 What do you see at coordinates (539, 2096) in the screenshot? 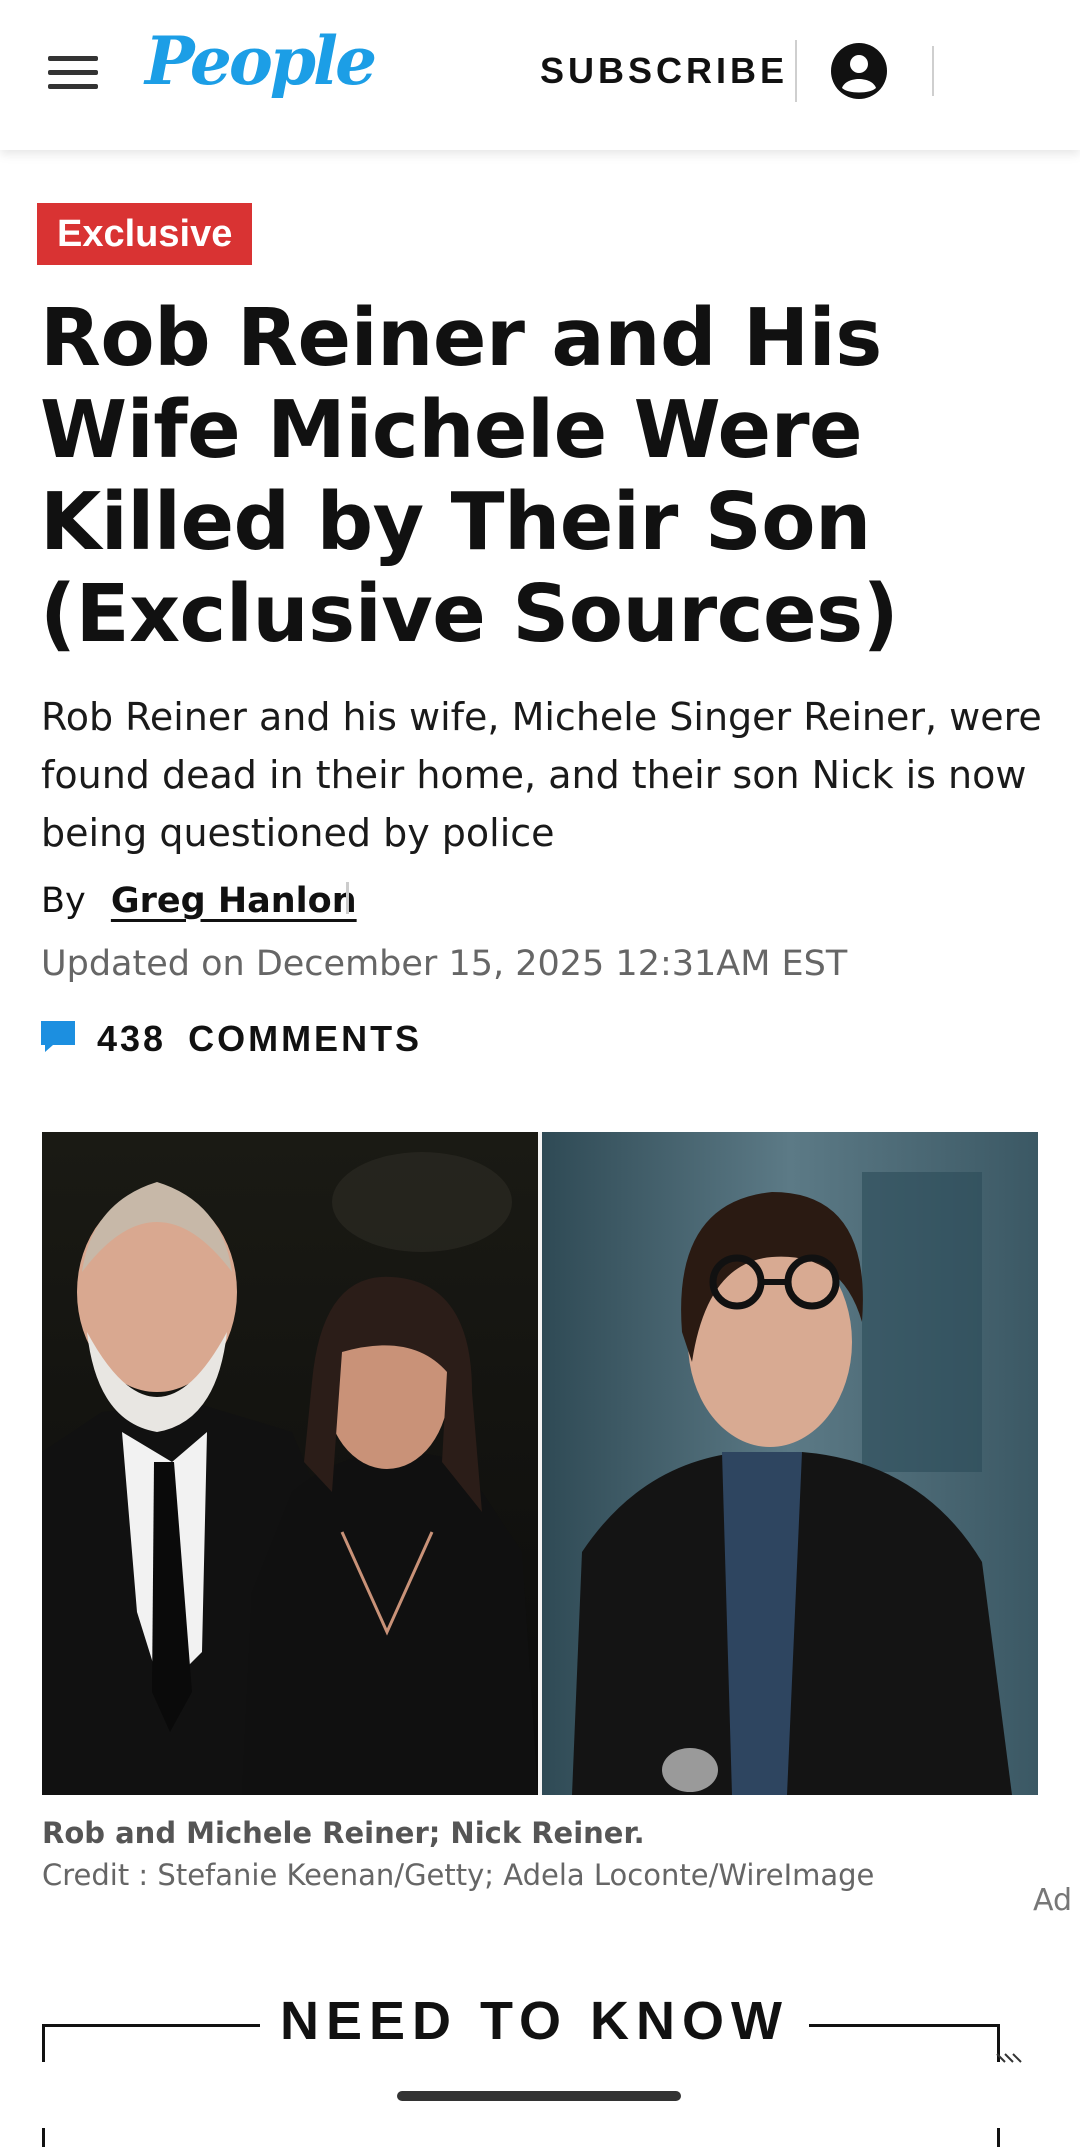
I see `home-indicator` at bounding box center [539, 2096].